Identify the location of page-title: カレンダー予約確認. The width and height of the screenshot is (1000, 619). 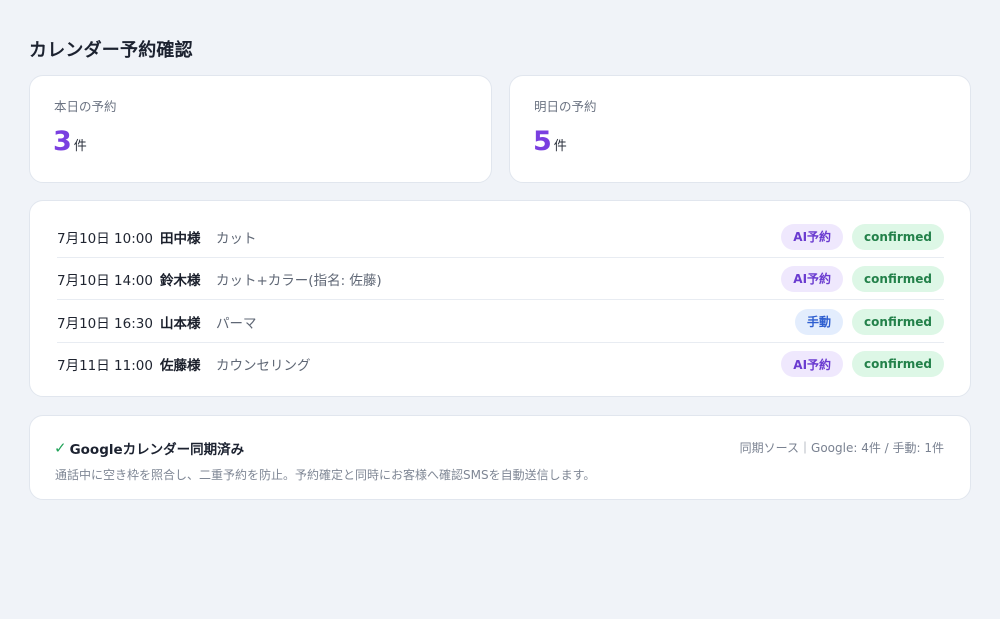
(111, 50).